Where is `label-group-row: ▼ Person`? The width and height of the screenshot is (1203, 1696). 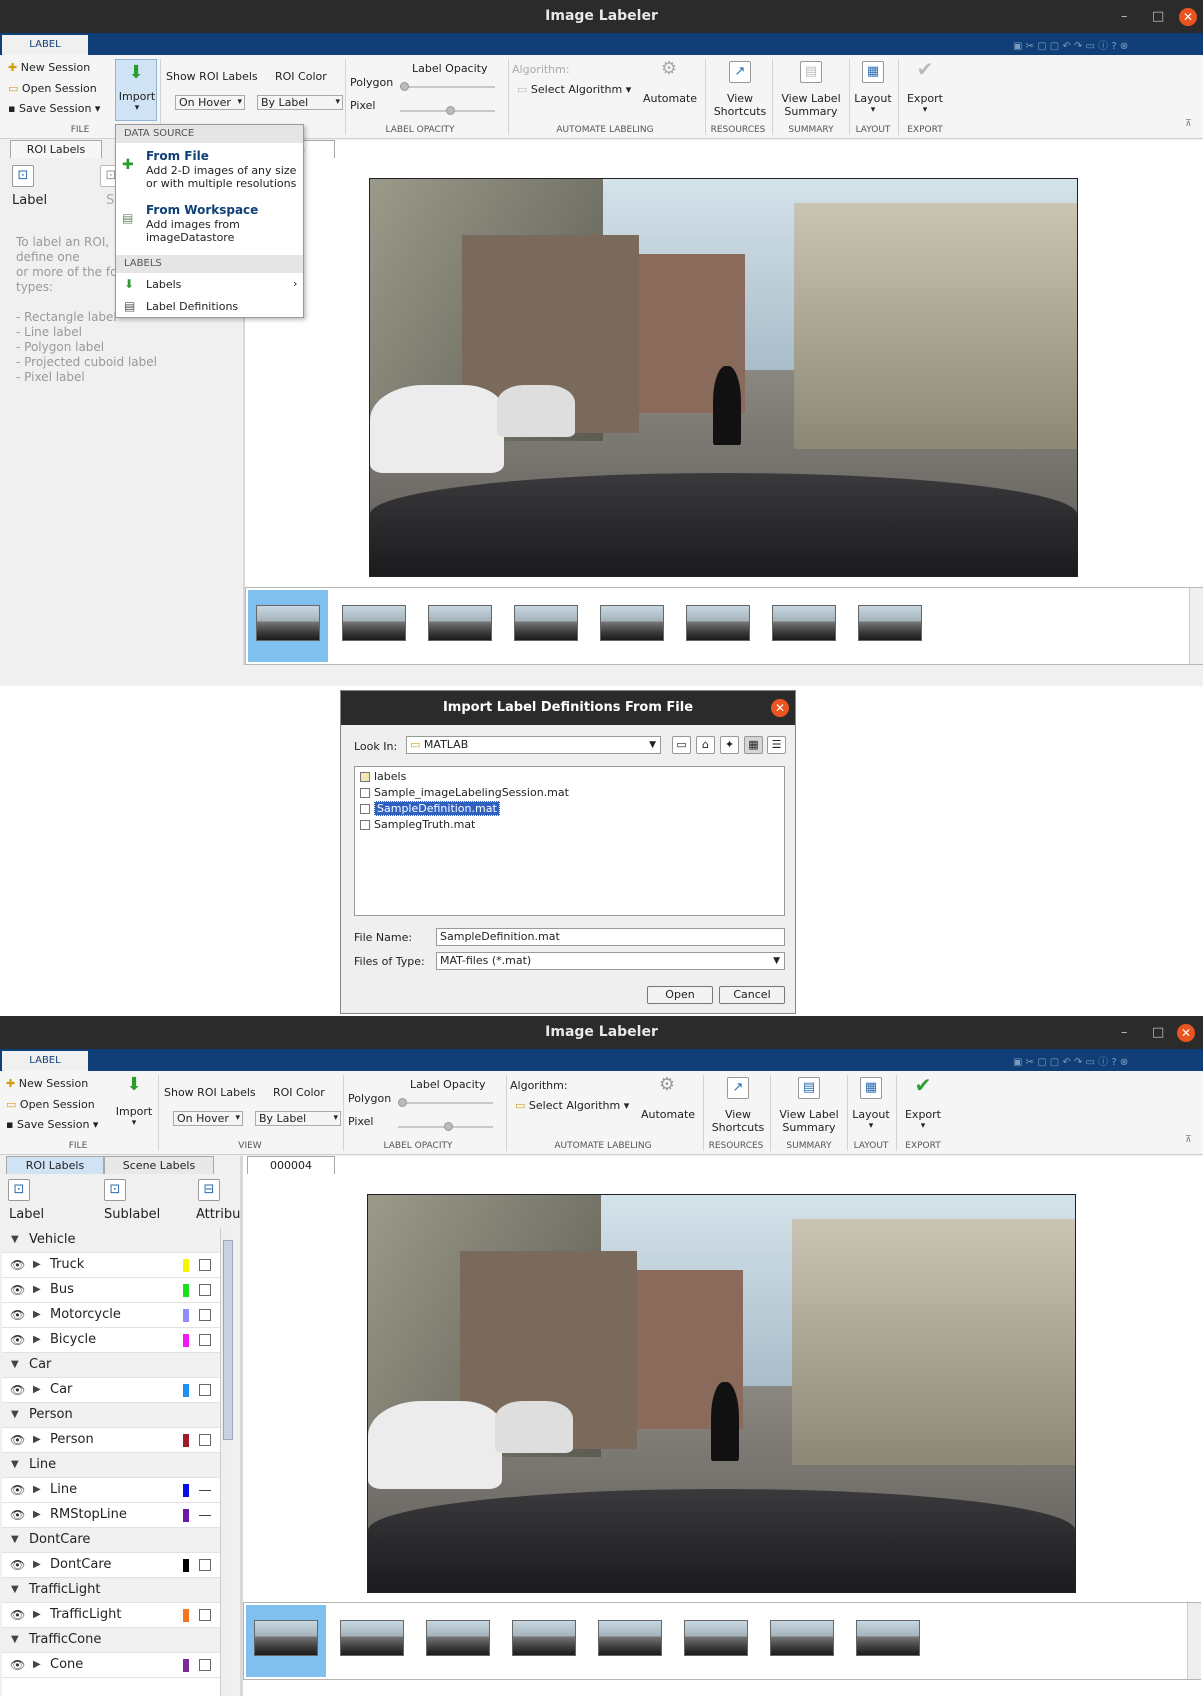
label-group-row: ▼ Person is located at coordinates (111, 1415).